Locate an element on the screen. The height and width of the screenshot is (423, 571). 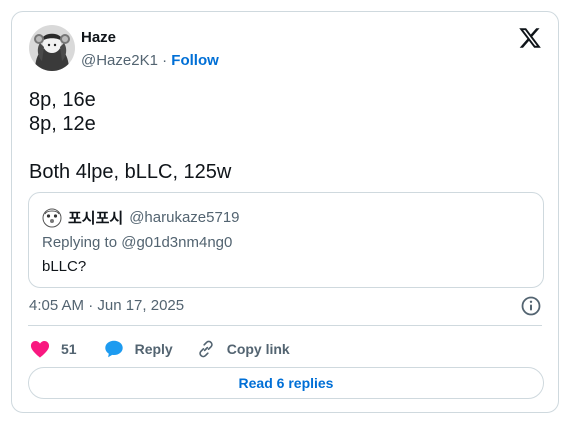
author-handle-line: @Haze2K1 · Follow is located at coordinates (150, 60).